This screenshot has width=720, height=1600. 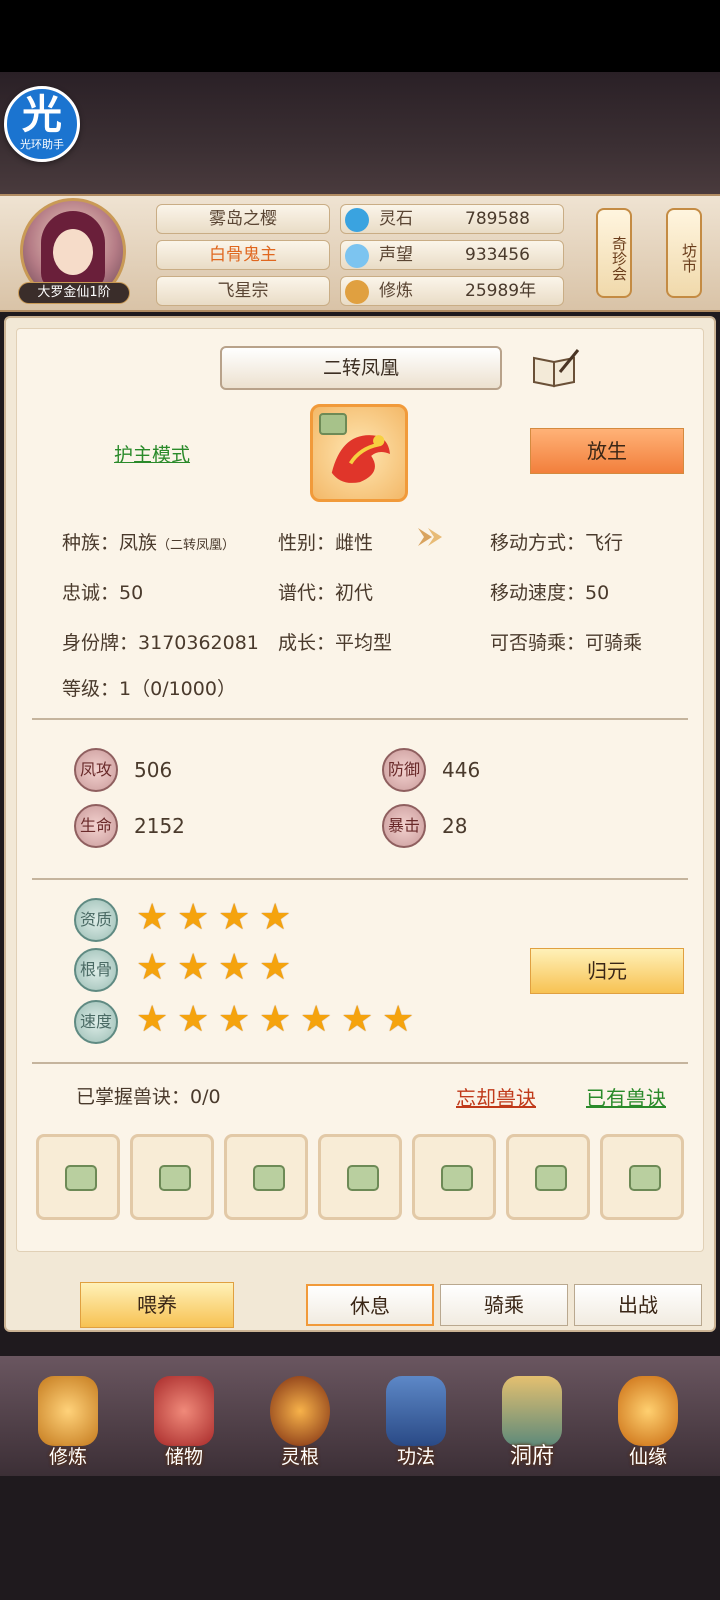 I want to click on nav-spirit-root: 灵根, so click(x=300, y=1424).